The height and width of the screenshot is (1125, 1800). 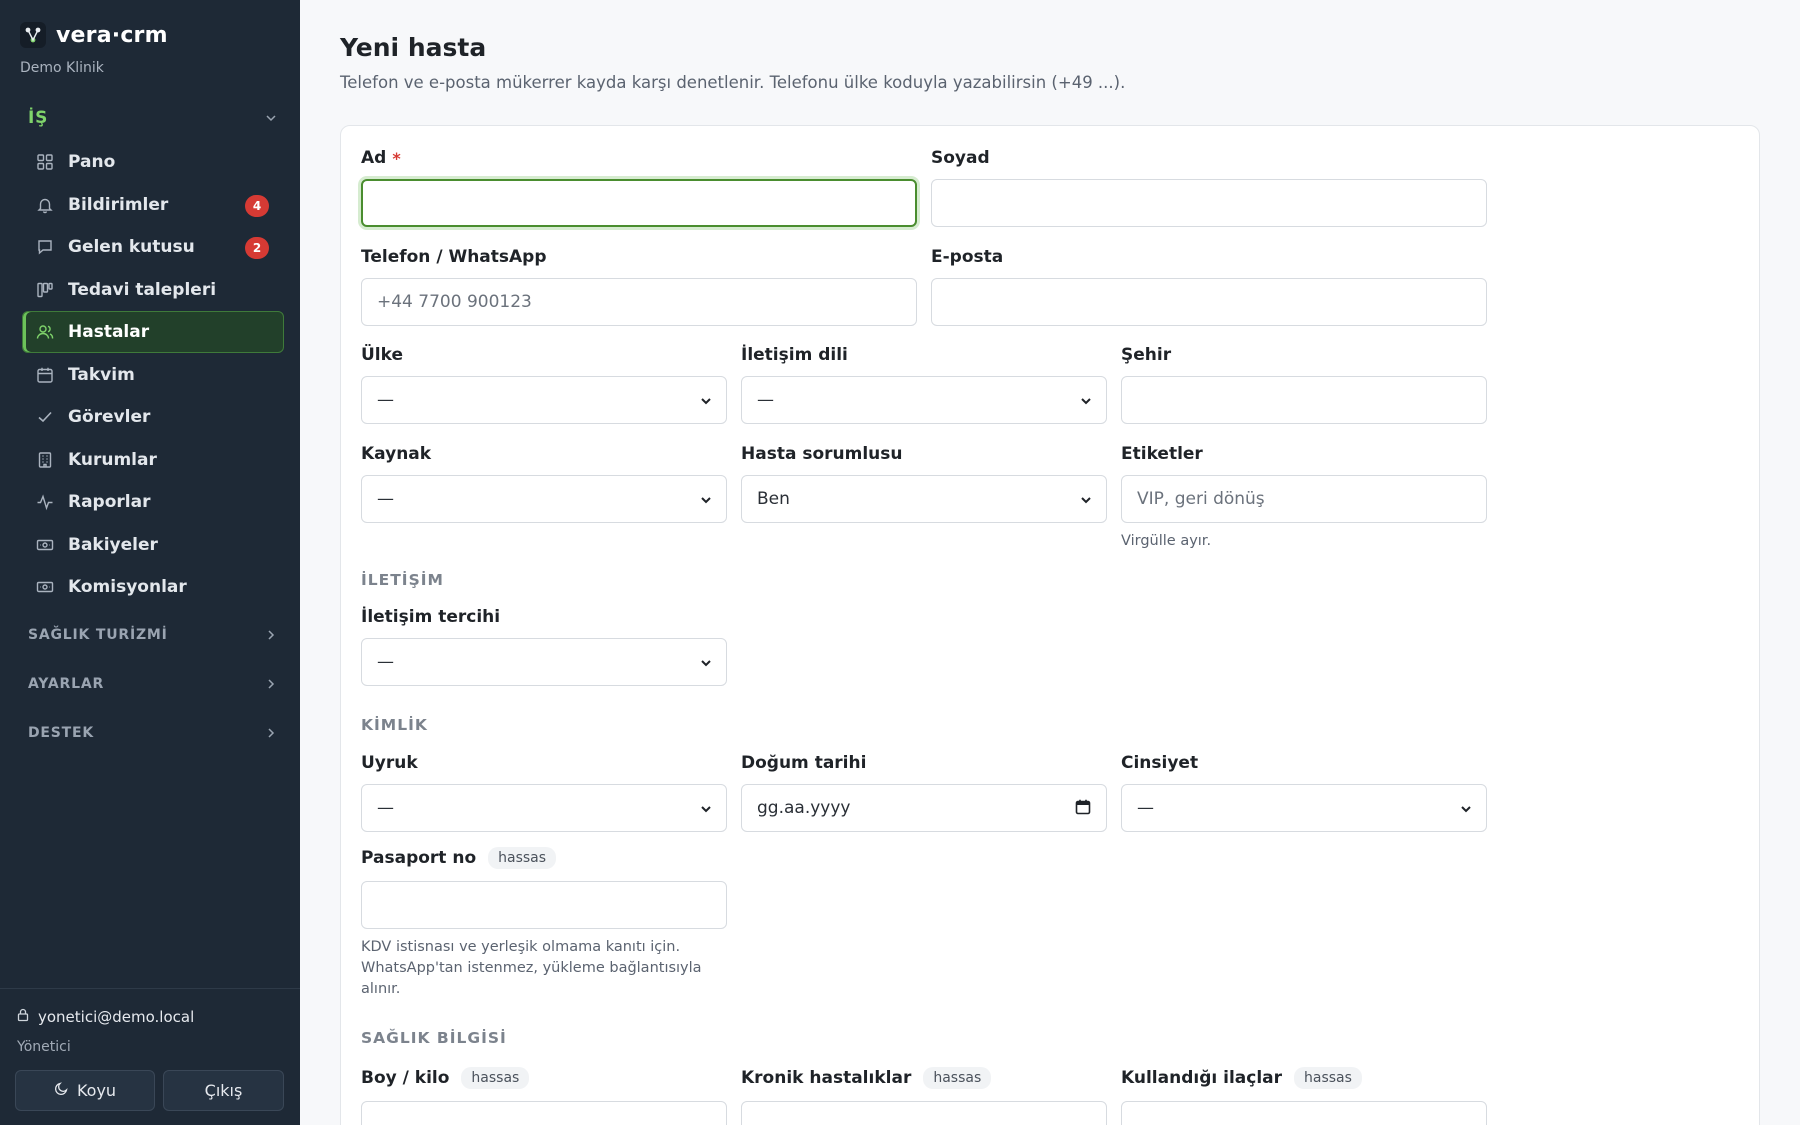 What do you see at coordinates (109, 332) in the screenshot?
I see `sidebar-item-label: Hastalar` at bounding box center [109, 332].